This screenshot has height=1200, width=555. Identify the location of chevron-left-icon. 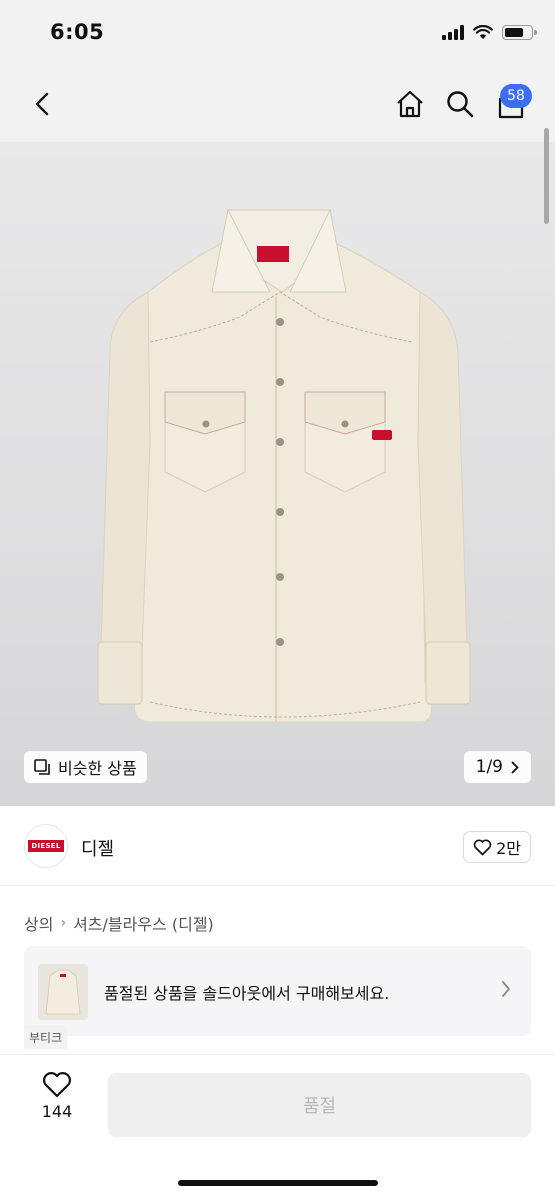
(42, 104).